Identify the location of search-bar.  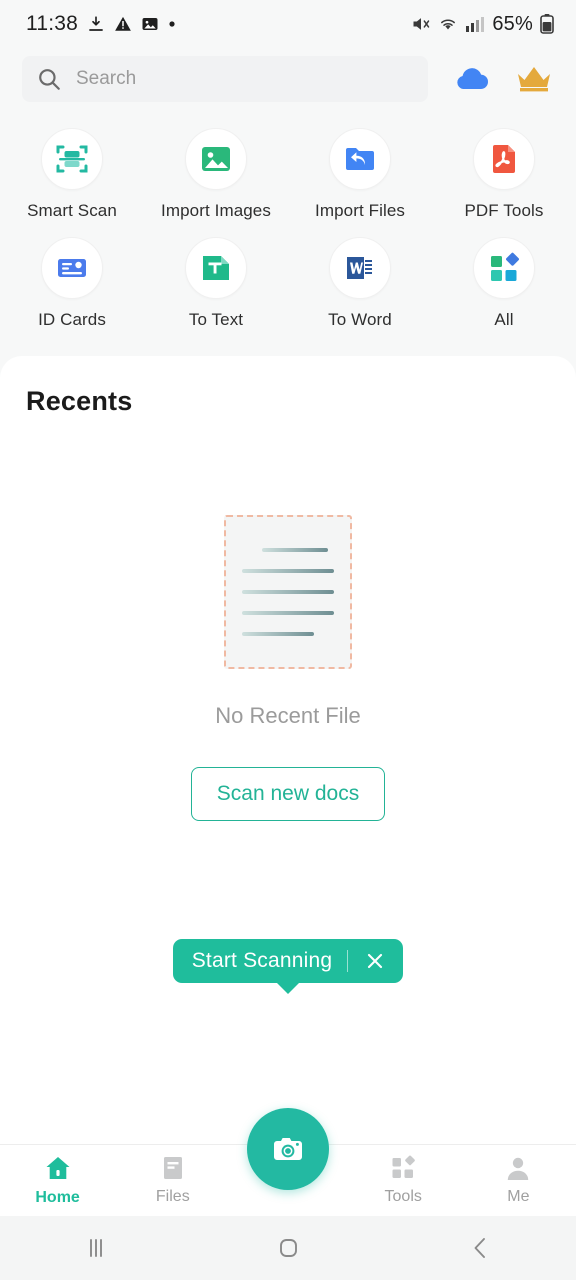
(225, 79).